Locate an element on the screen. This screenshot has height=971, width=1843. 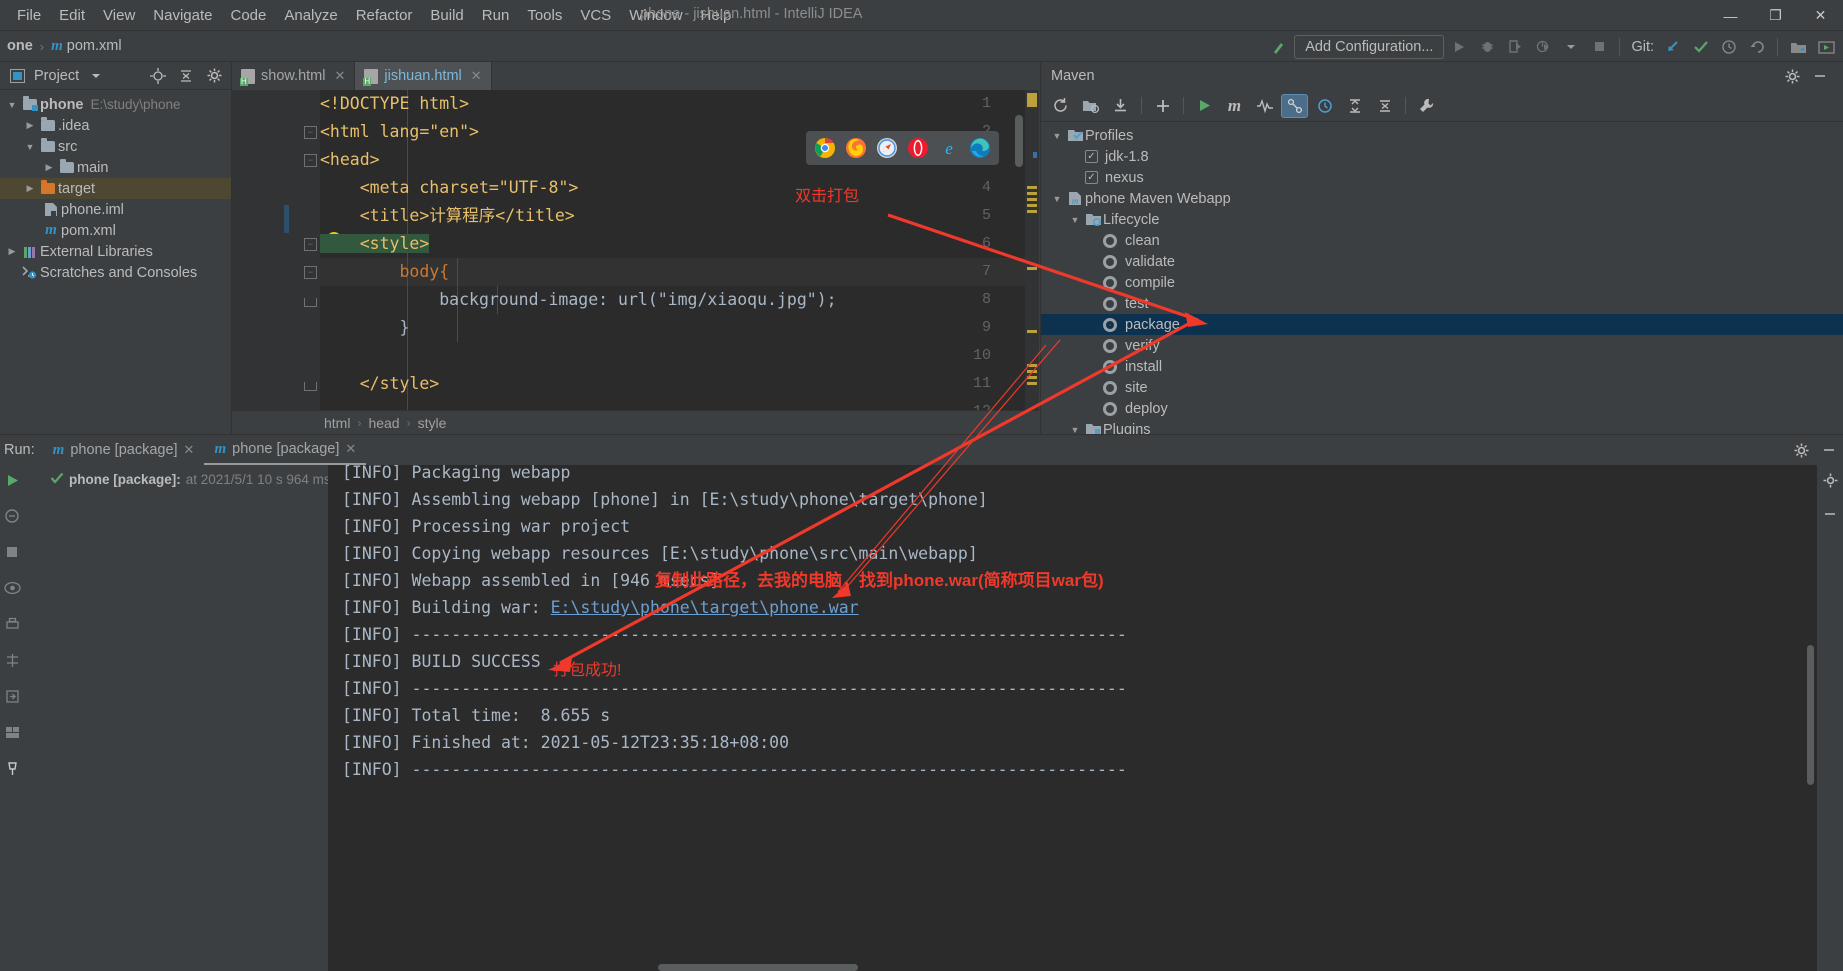
maven-goal-compile: compile is located at coordinates (1442, 282).